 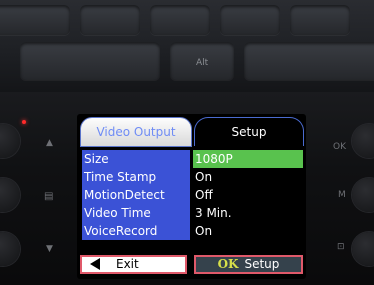 I want to click on power-led-indicator, so click(x=24, y=122).